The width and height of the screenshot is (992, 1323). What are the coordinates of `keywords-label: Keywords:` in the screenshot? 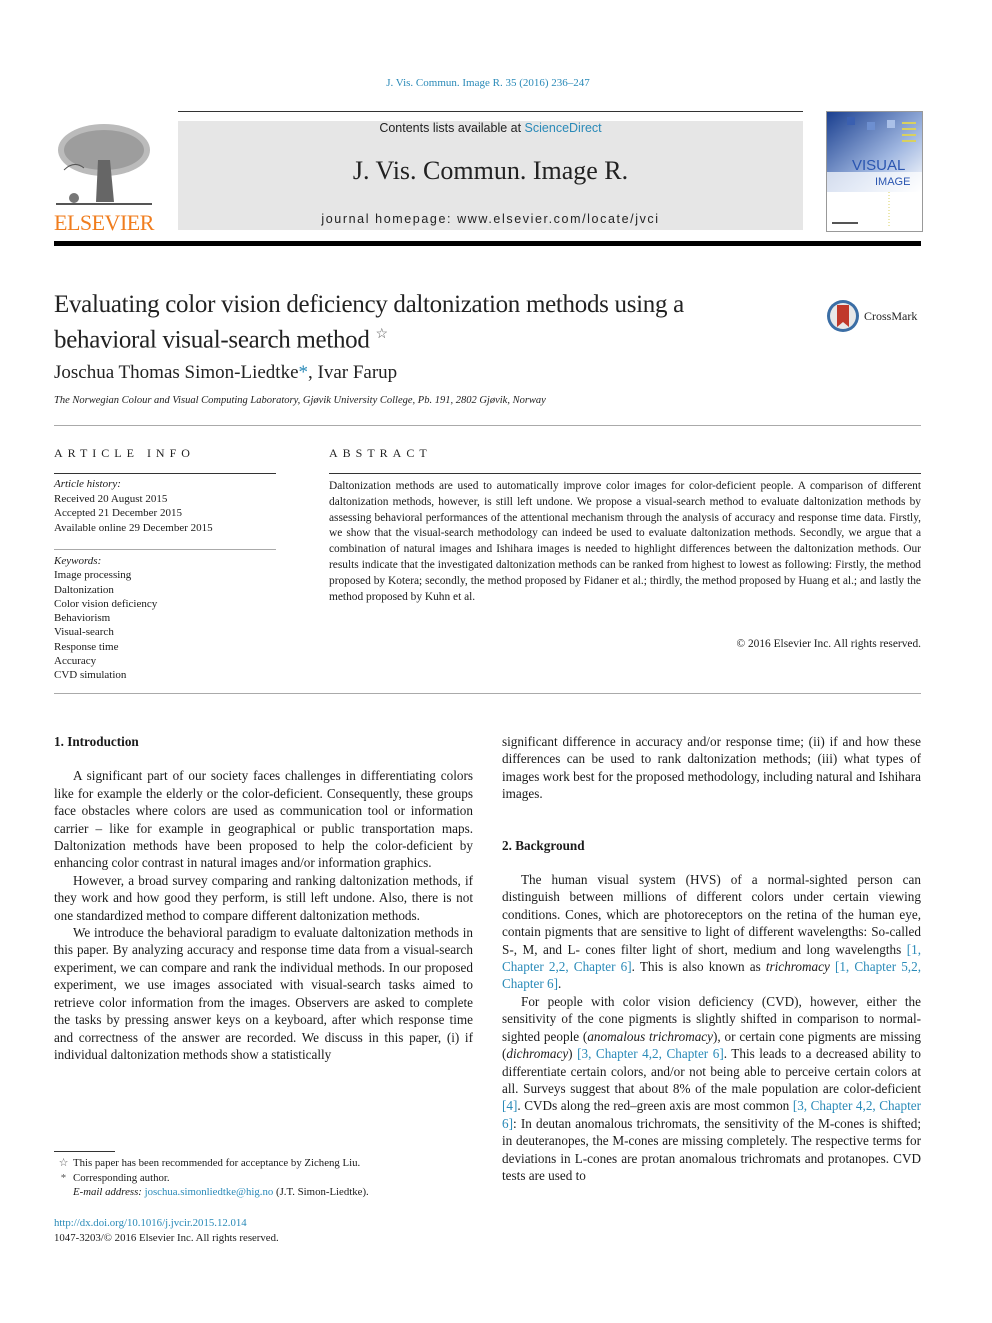 It's located at (78, 561).